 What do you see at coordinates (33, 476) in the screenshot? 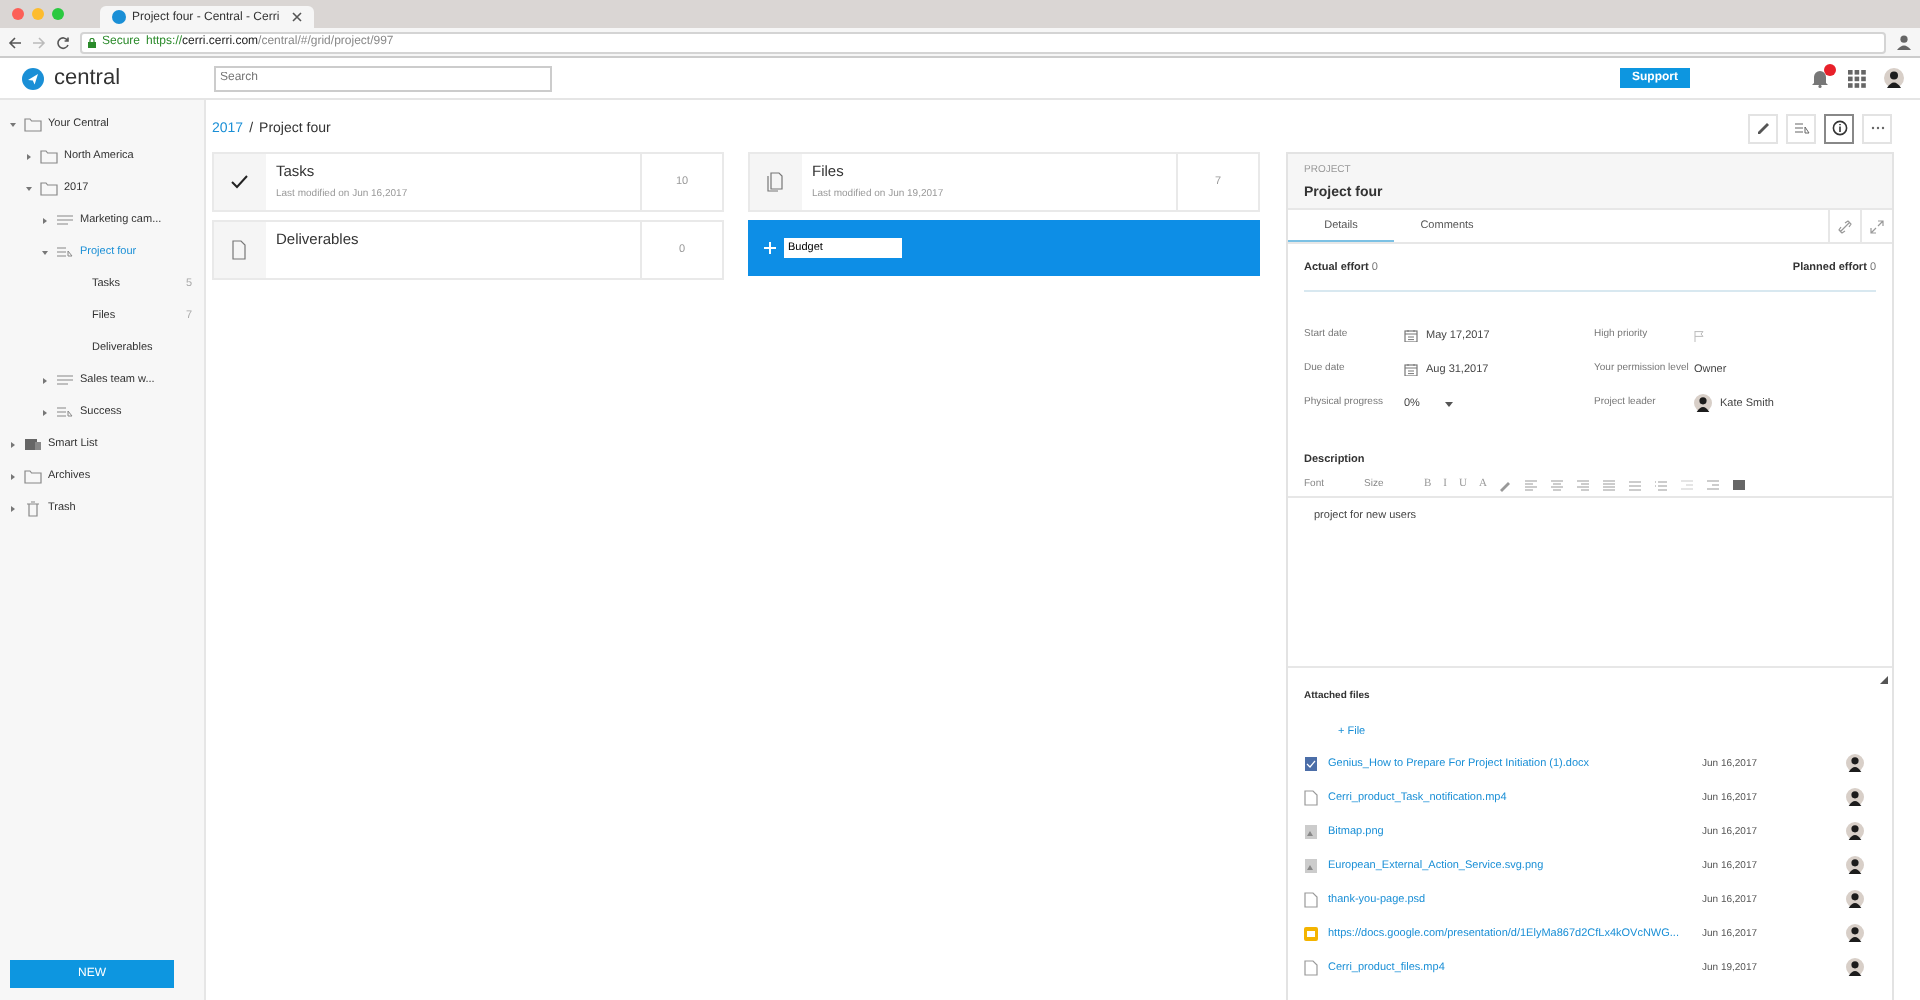
I see `folder-icon` at bounding box center [33, 476].